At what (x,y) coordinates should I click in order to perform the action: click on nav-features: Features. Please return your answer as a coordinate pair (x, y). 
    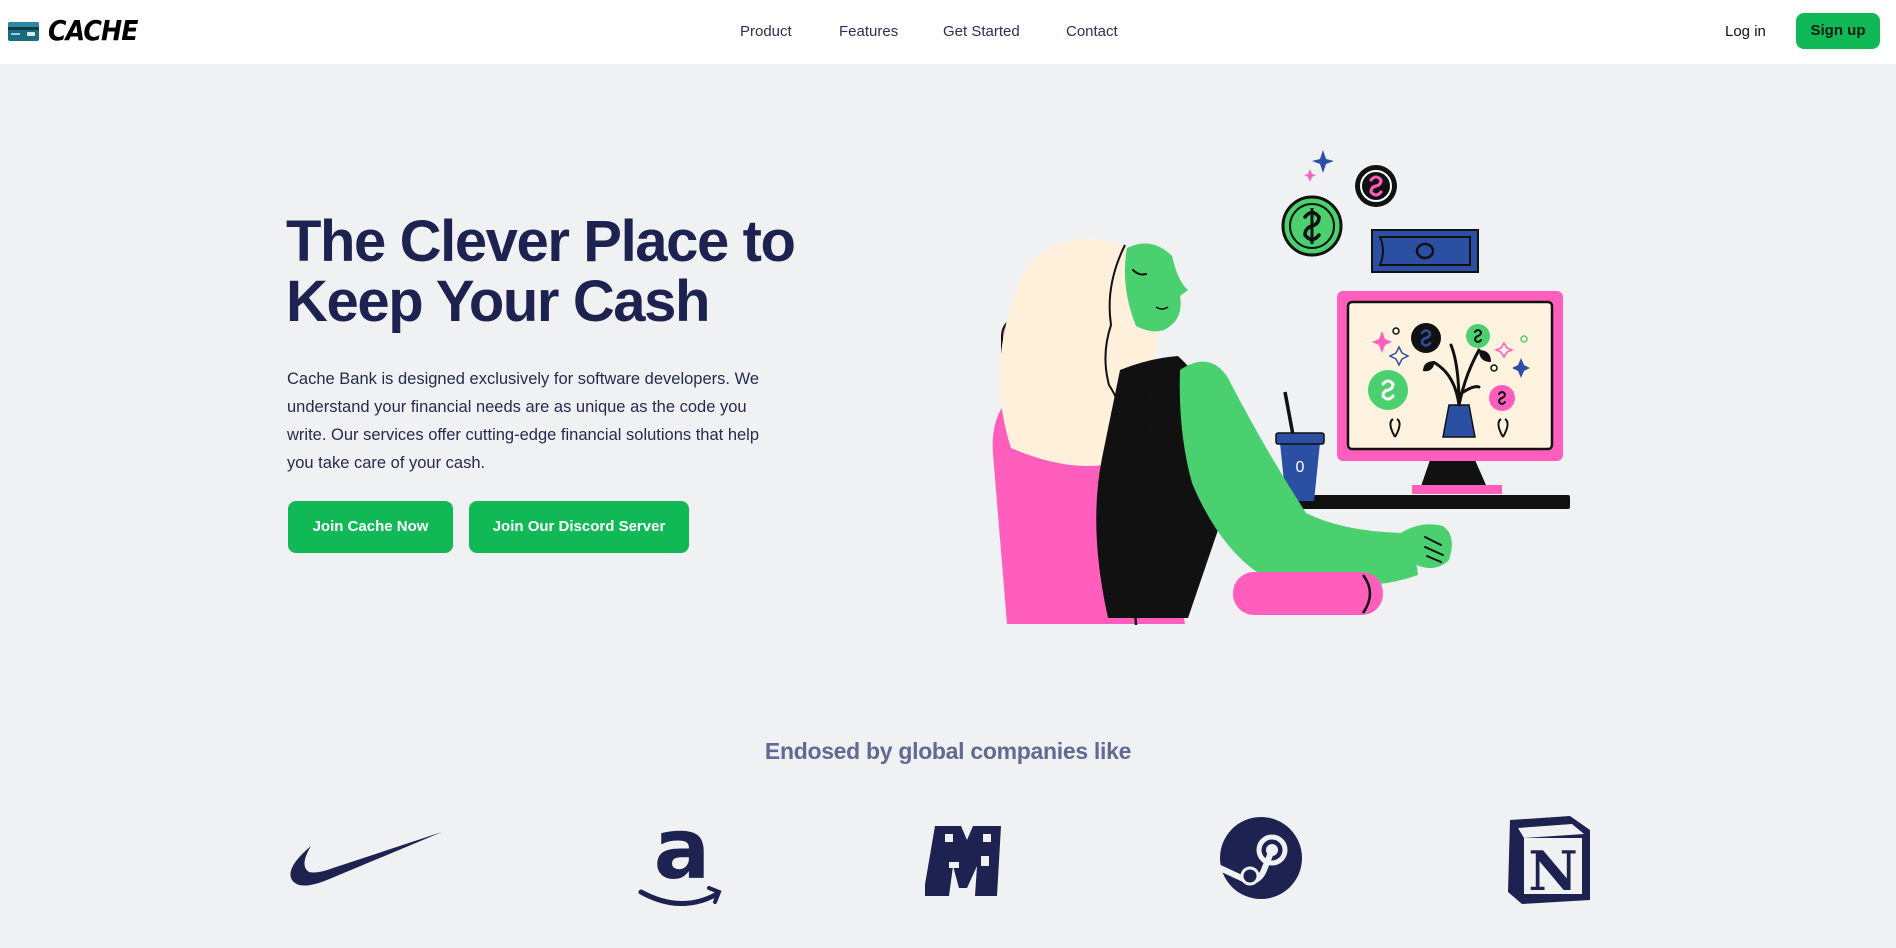
    Looking at the image, I should click on (868, 32).